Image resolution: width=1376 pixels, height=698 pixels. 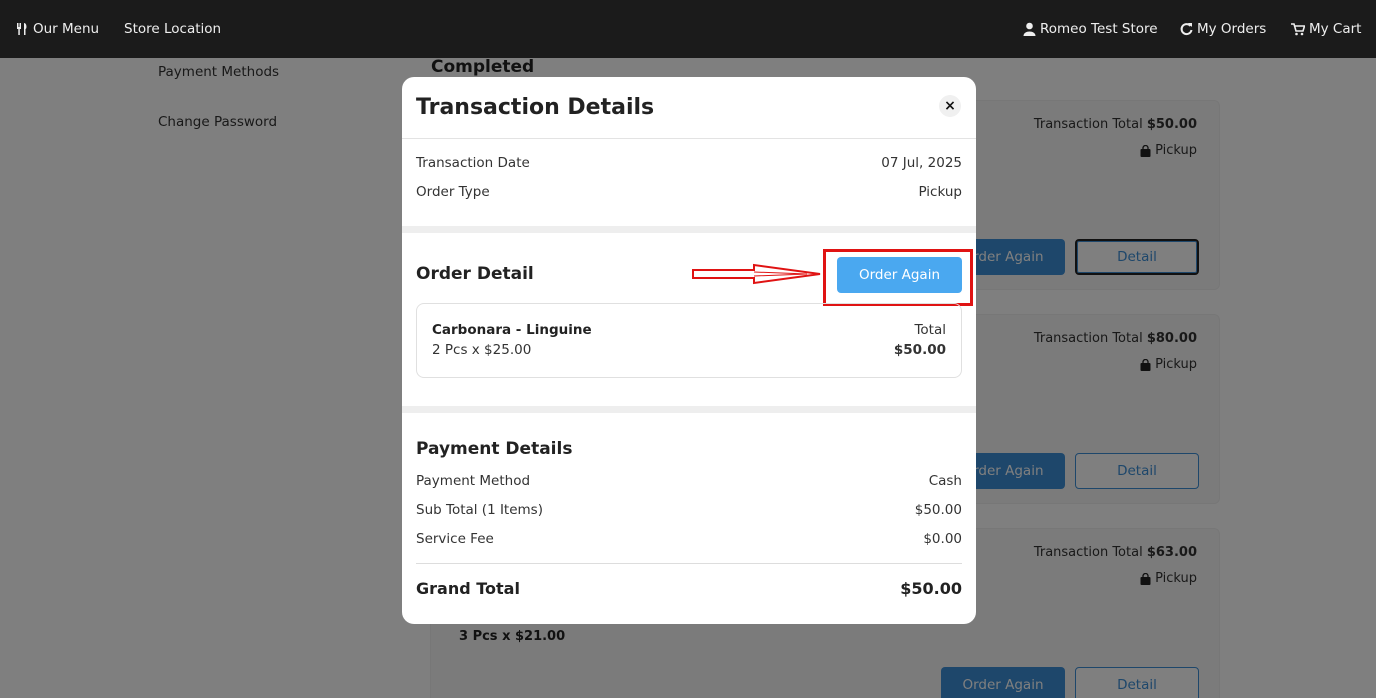 What do you see at coordinates (940, 192) in the screenshot?
I see `order-type-value: Pickup` at bounding box center [940, 192].